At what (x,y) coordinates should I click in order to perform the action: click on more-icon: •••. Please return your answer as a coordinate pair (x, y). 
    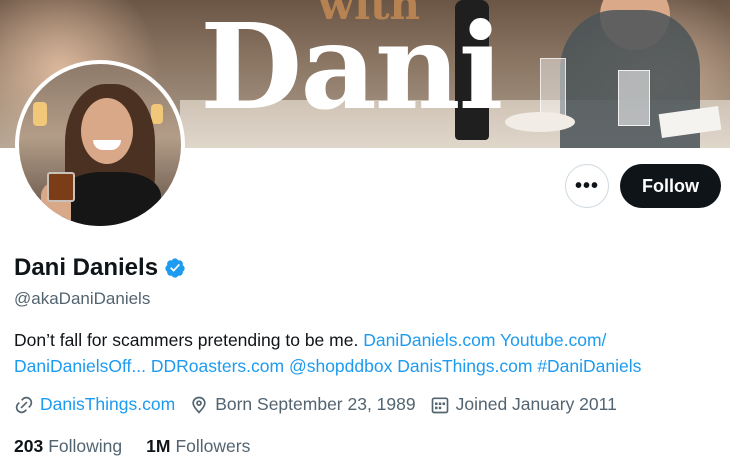
    Looking at the image, I should click on (586, 185).